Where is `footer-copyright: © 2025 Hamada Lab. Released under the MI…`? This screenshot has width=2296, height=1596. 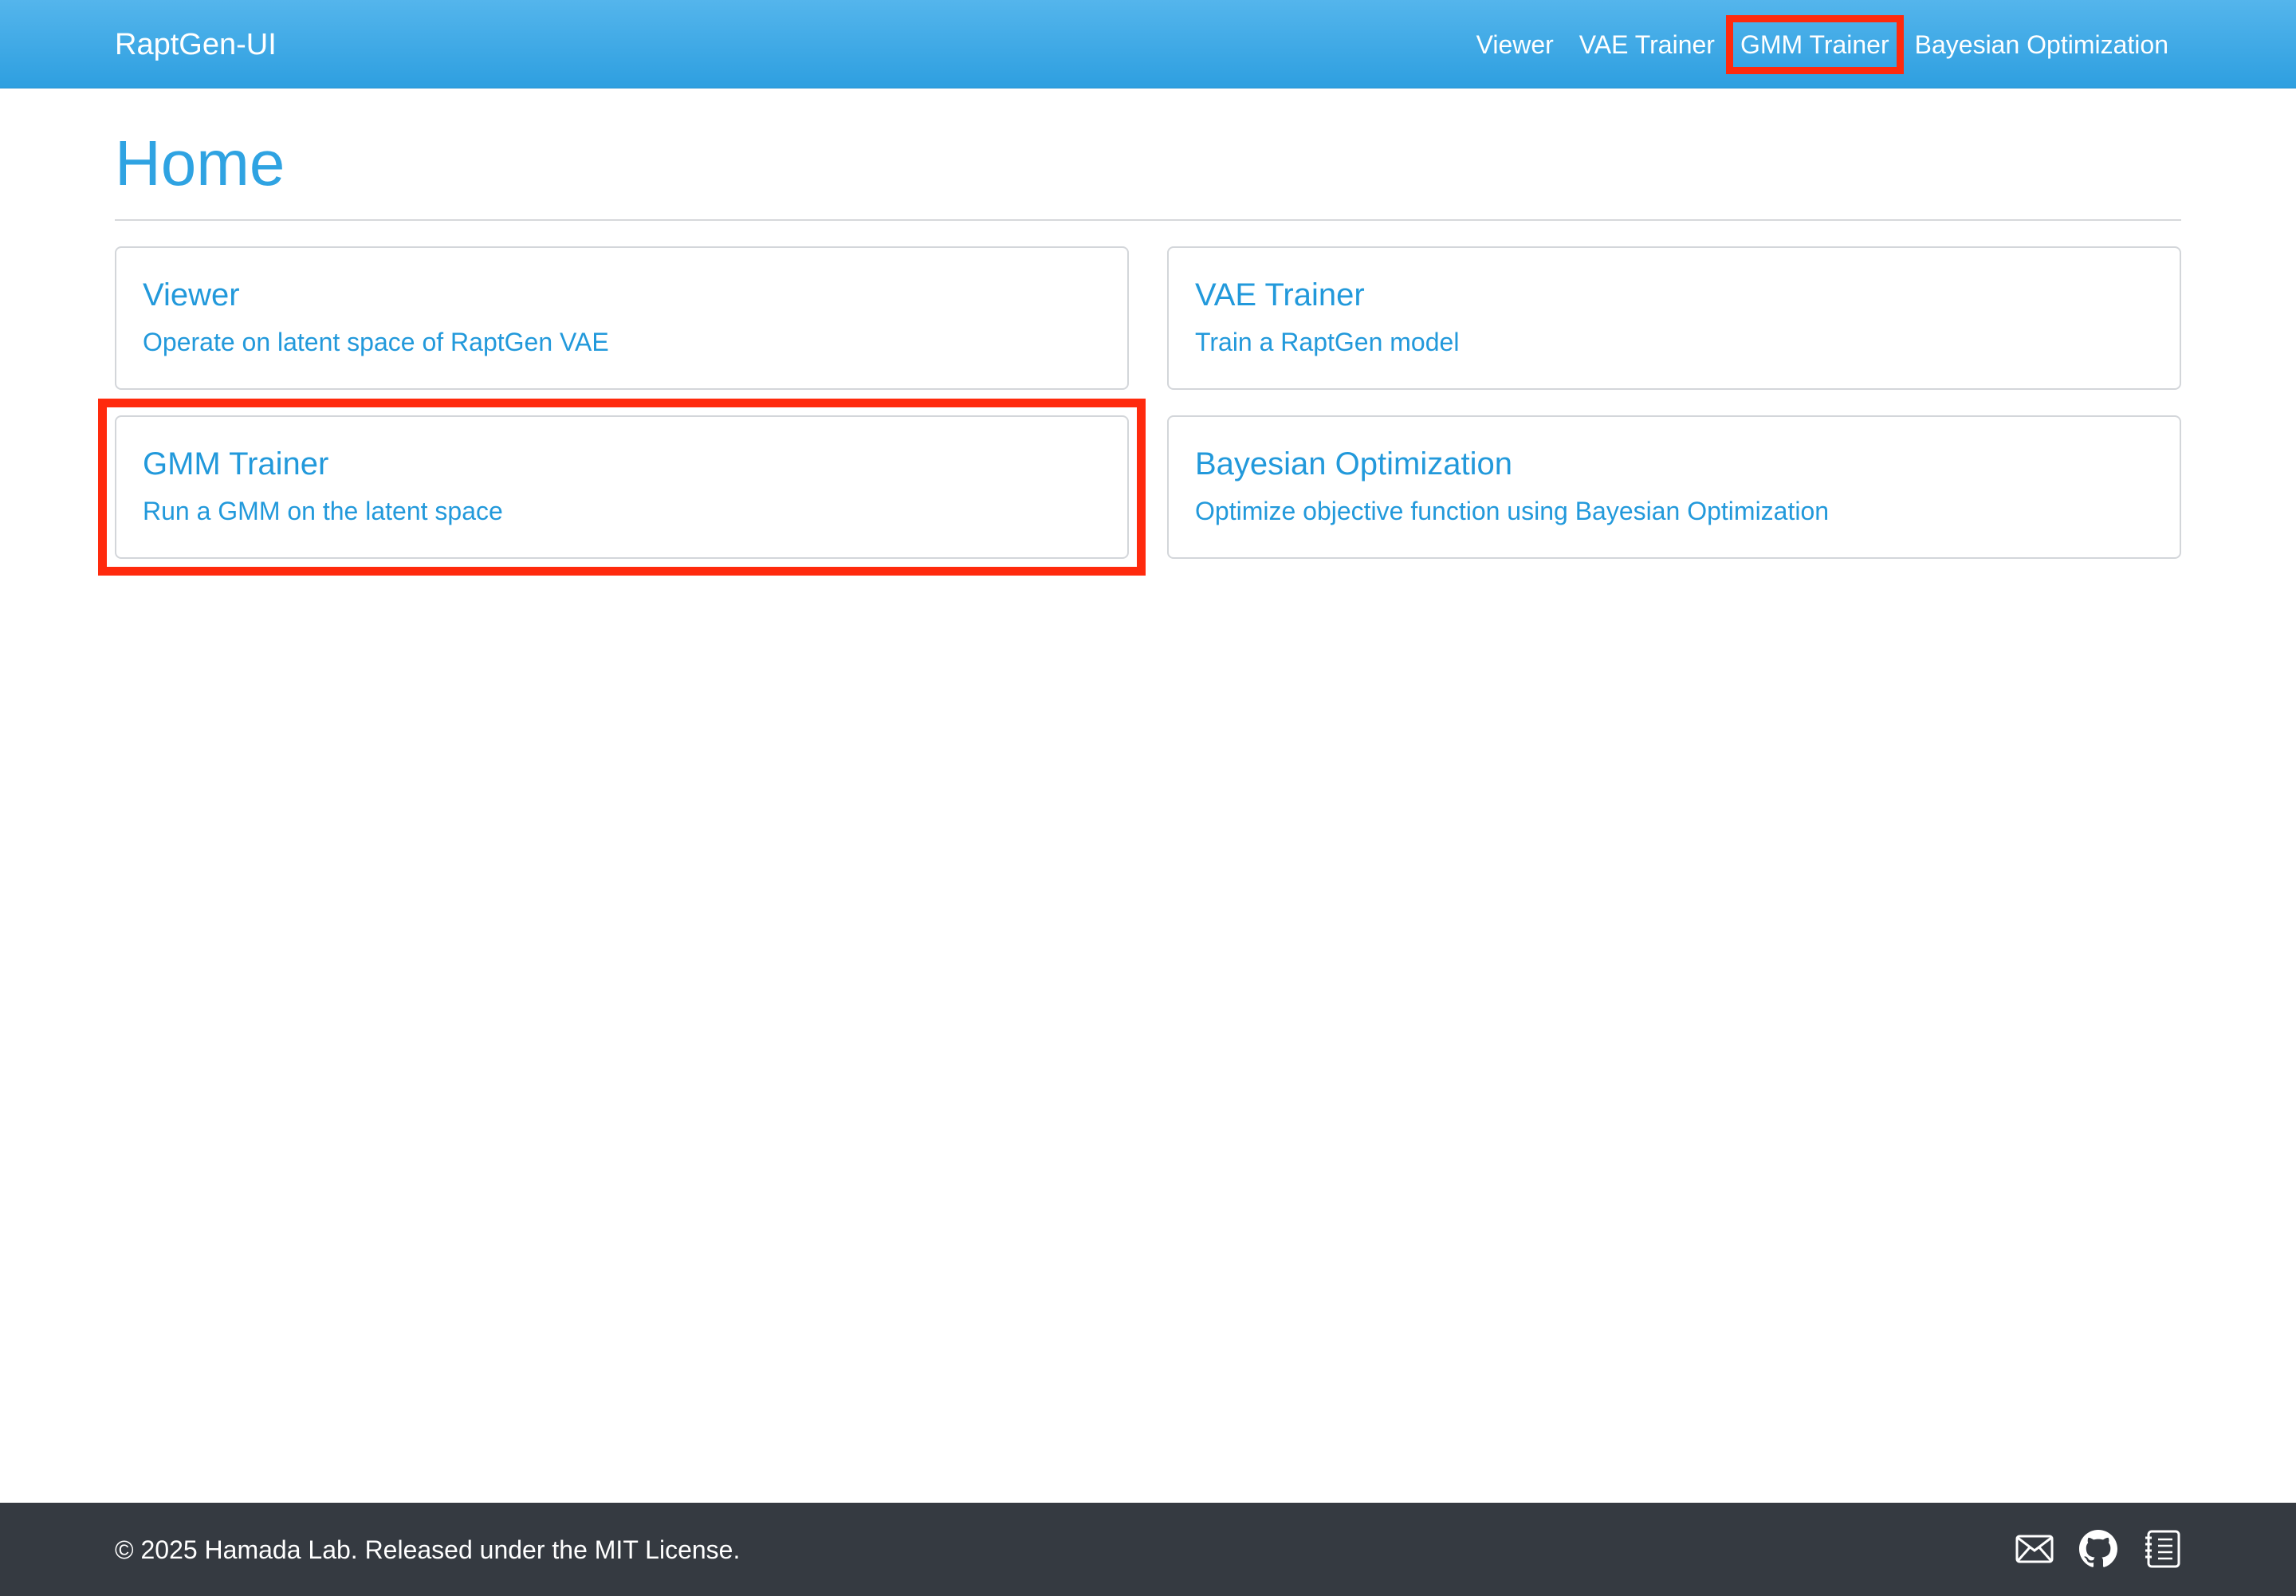
footer-copyright: © 2025 Hamada Lab. Released under the MI… is located at coordinates (428, 1549).